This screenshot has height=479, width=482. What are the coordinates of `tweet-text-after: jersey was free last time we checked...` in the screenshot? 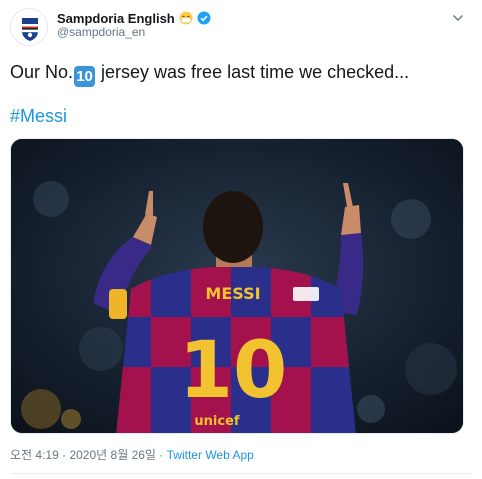 It's located at (253, 72).